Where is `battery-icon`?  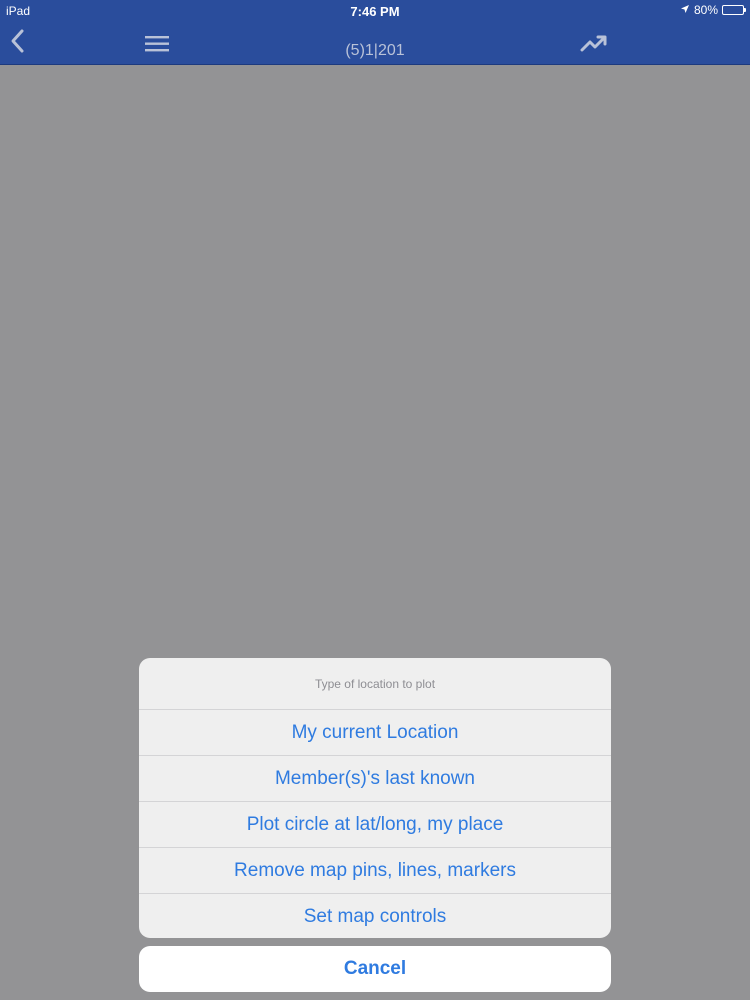
battery-icon is located at coordinates (734, 10).